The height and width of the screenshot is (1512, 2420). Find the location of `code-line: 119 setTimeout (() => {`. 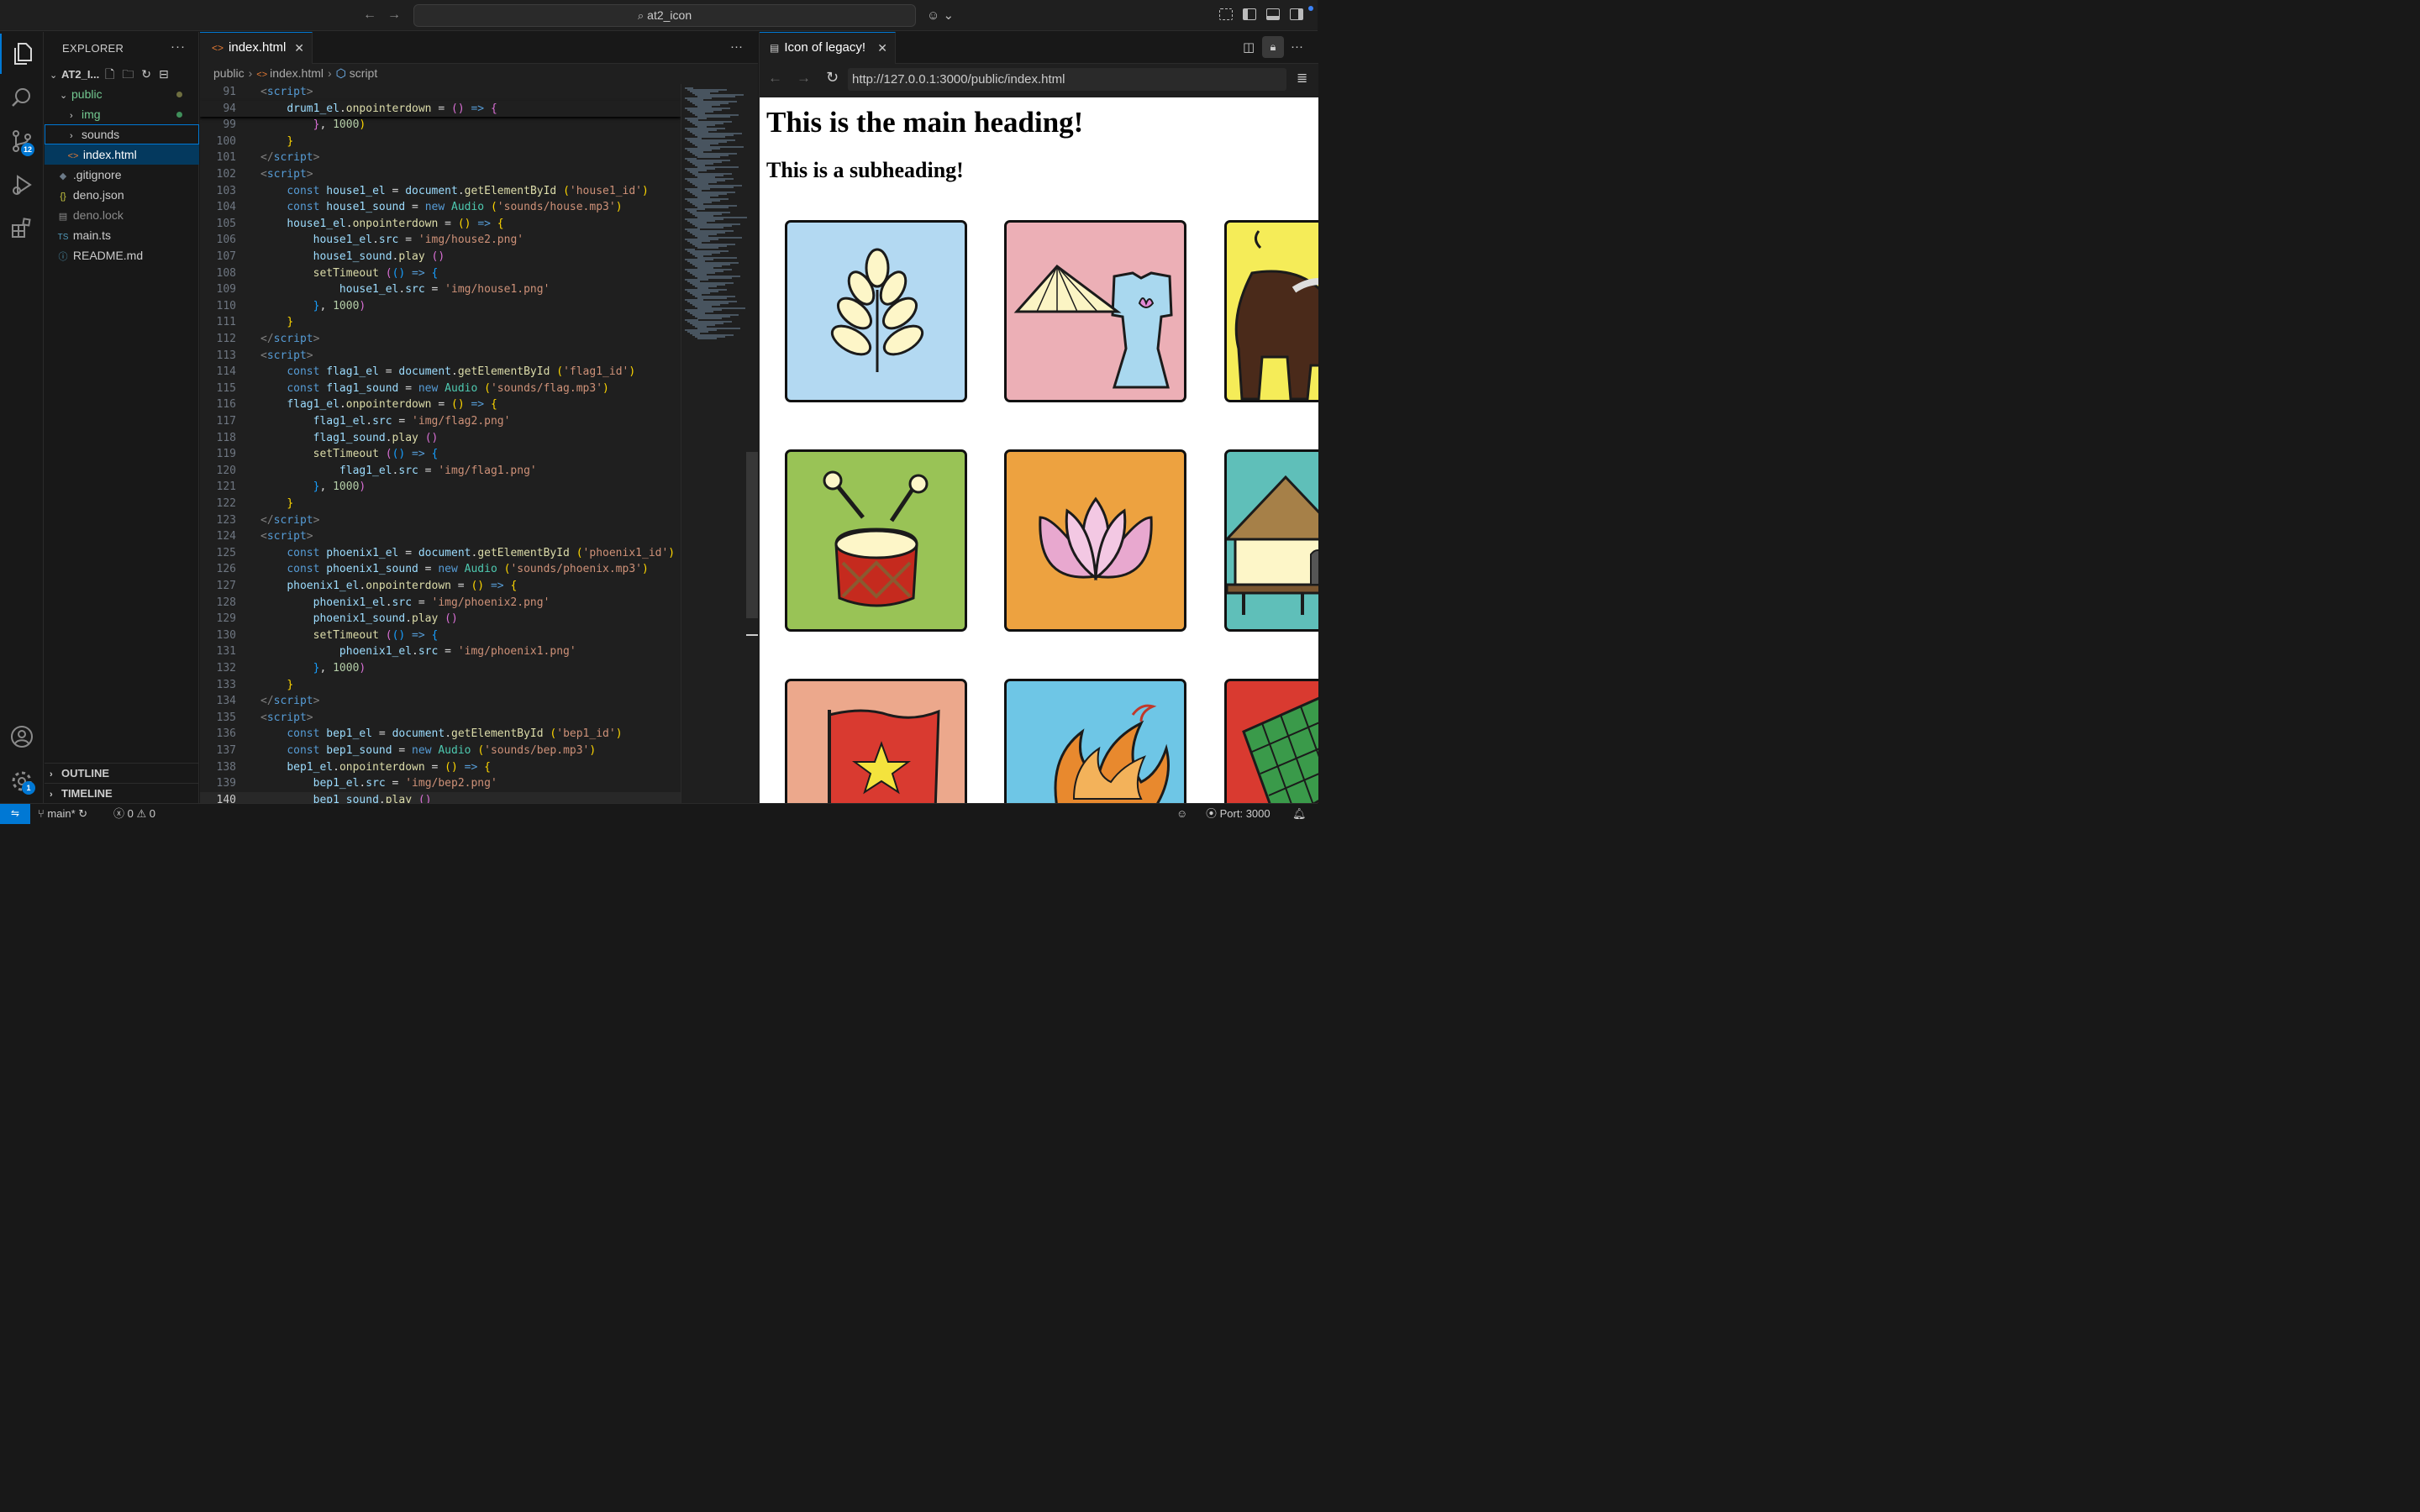

code-line: 119 setTimeout (() => { is located at coordinates (440, 454).